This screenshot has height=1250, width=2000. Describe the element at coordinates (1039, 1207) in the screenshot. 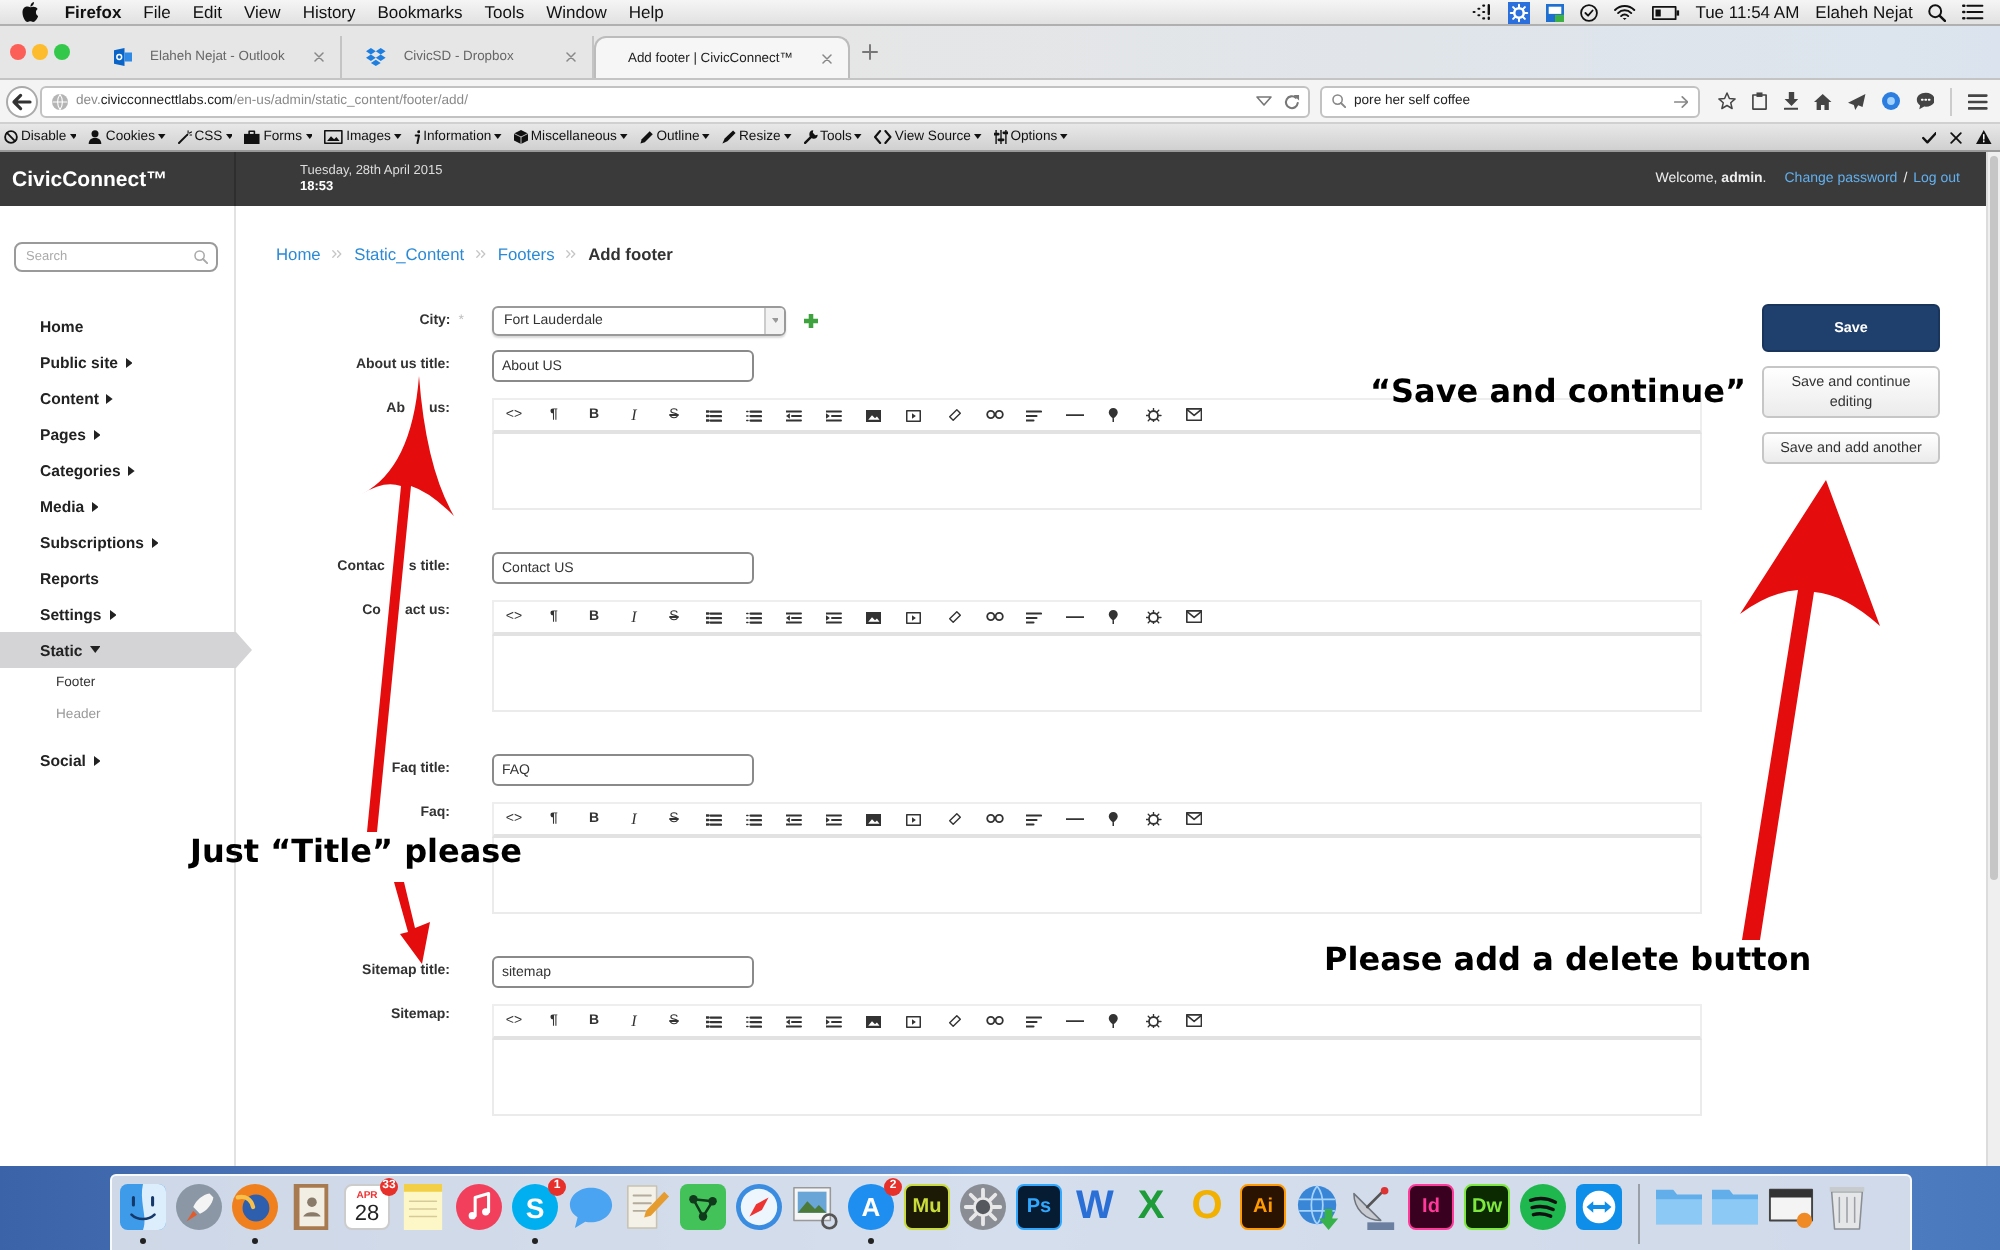

I see `app-launcher: Ps` at that location.